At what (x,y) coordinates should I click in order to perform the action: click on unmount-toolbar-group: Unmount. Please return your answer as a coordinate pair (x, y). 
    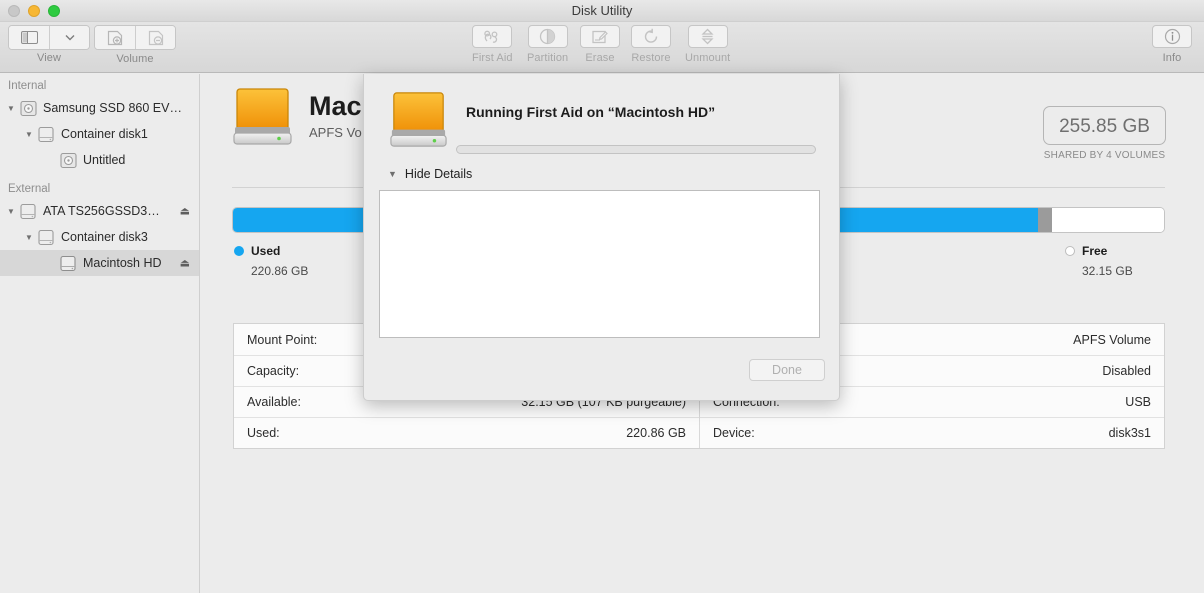
    Looking at the image, I should click on (707, 44).